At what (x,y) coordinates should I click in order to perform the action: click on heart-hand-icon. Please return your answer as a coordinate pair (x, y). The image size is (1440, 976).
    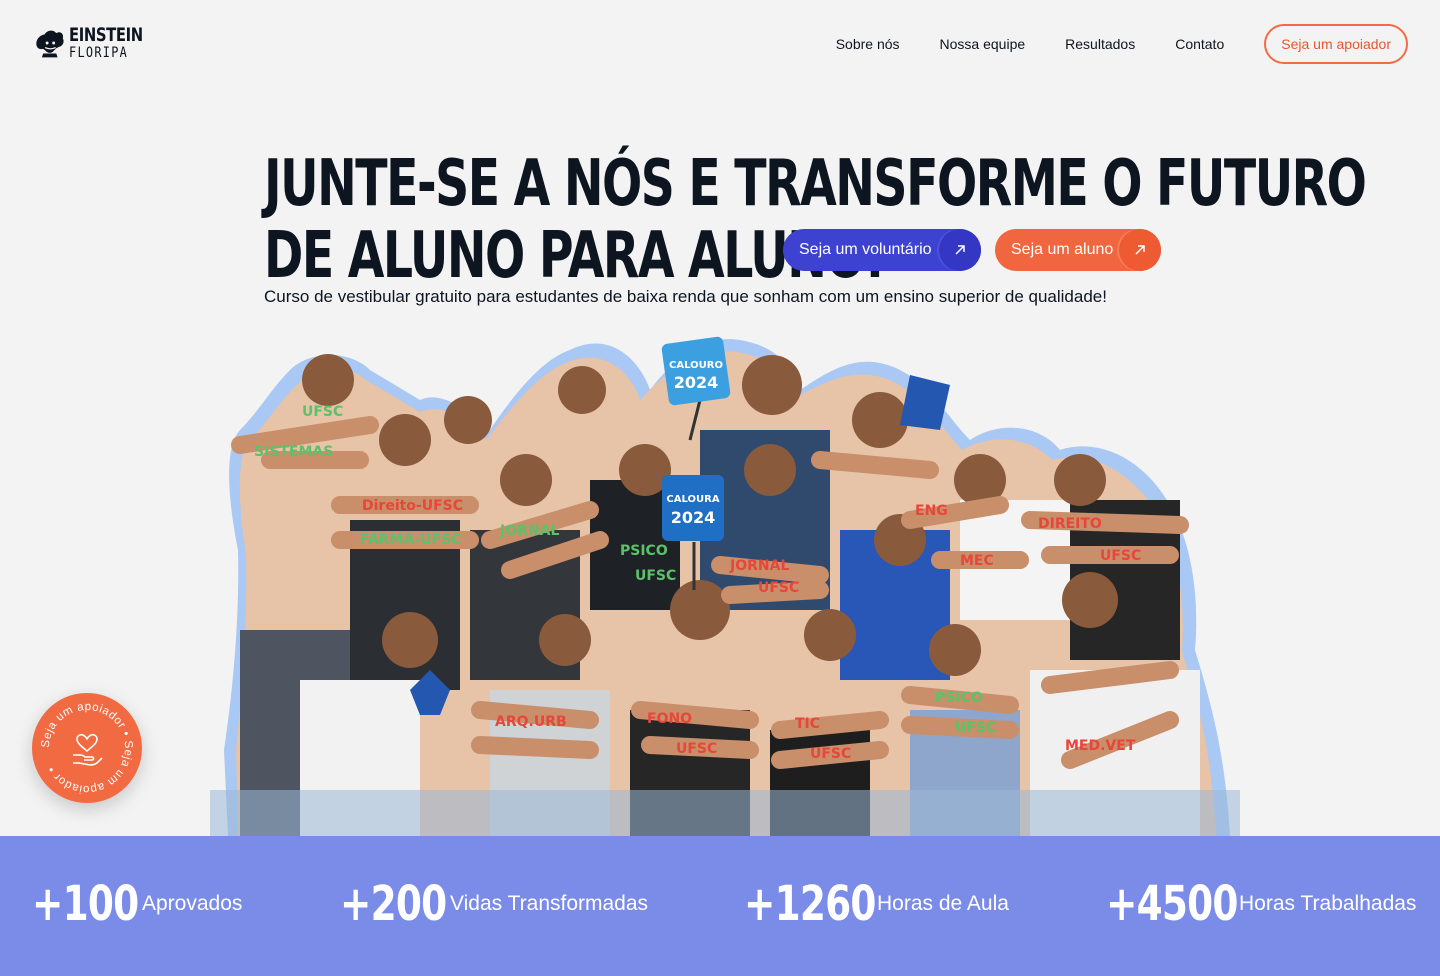
    Looking at the image, I should click on (88, 749).